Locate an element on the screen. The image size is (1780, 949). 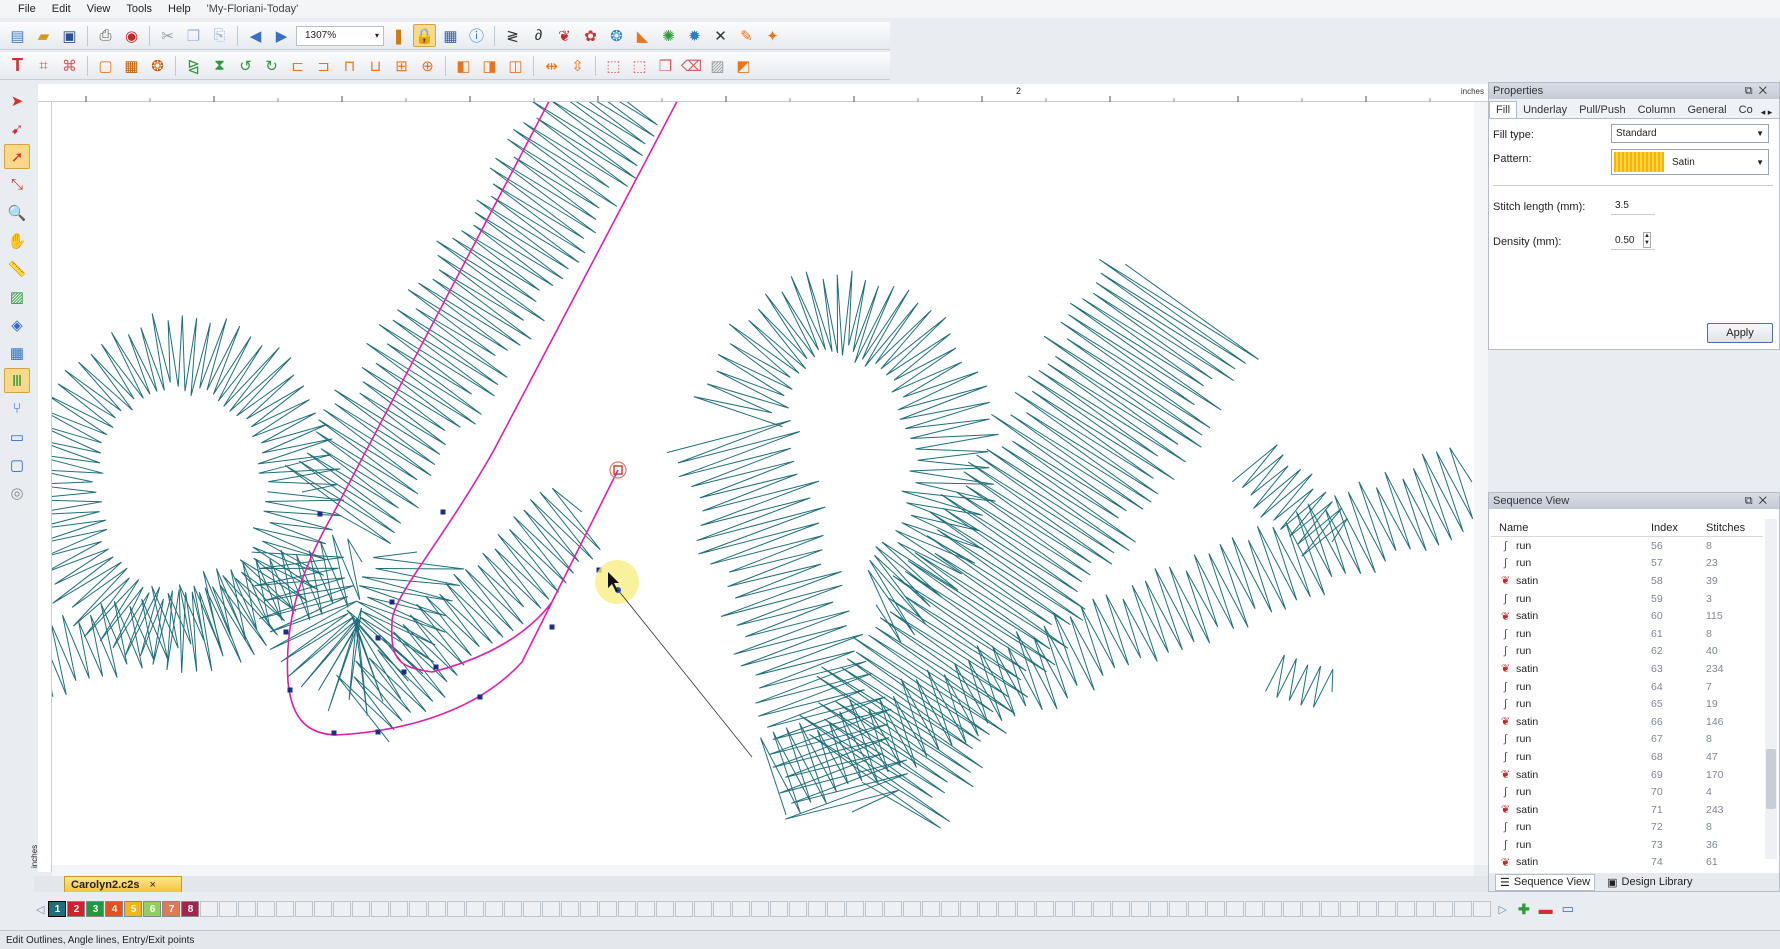
document-tab: Carolyn2.c2s × is located at coordinates (123, 884).